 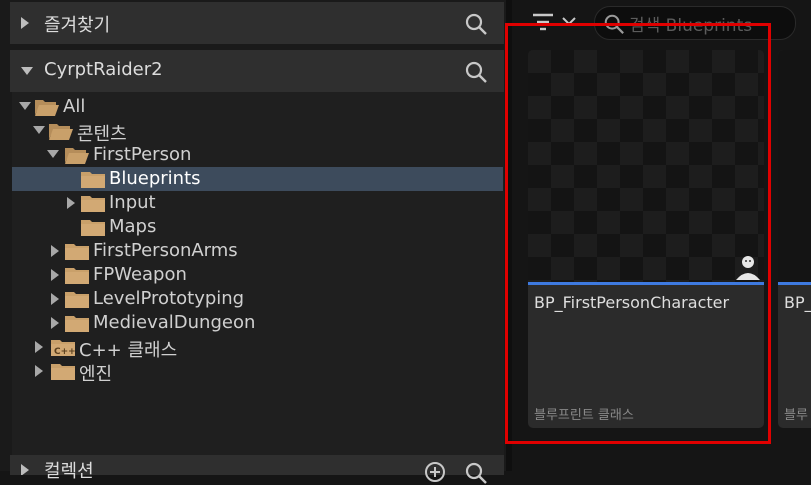 I want to click on cpp-folder-icon: C++, so click(x=63, y=348).